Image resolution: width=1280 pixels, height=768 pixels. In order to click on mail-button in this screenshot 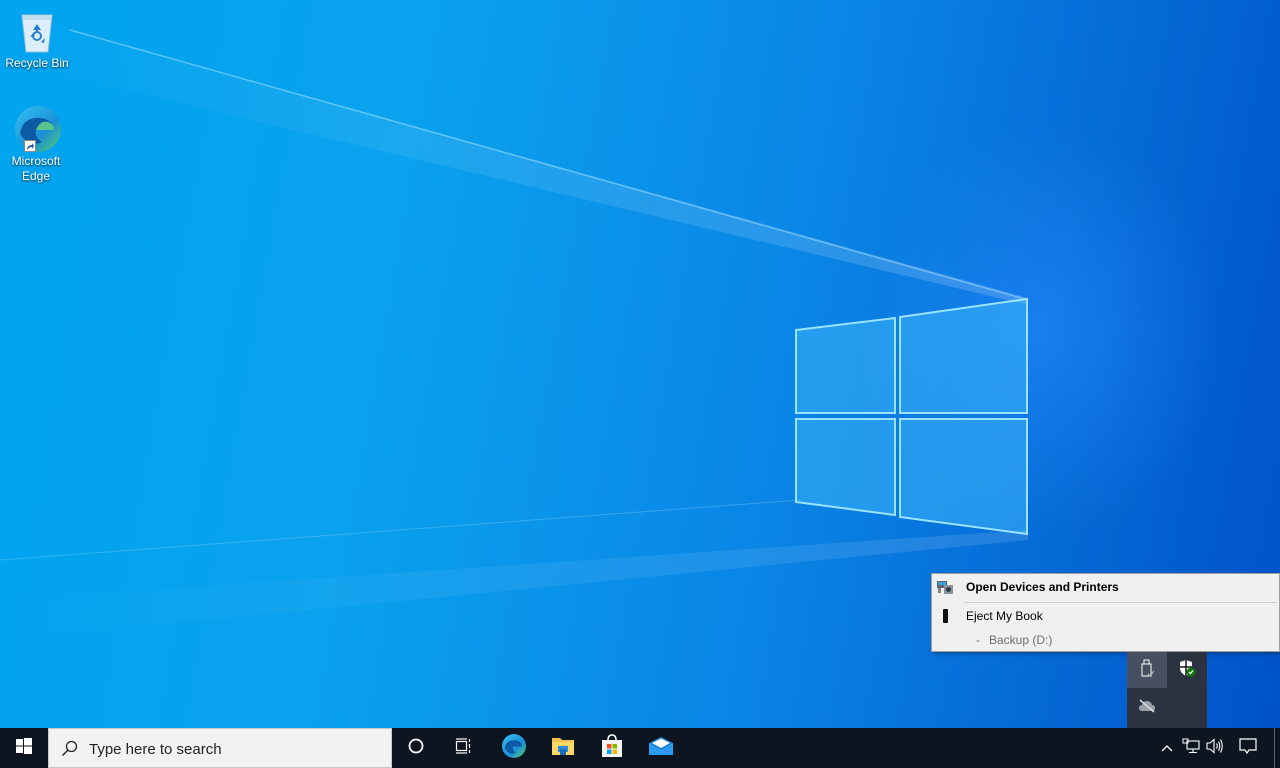, I will do `click(661, 748)`.